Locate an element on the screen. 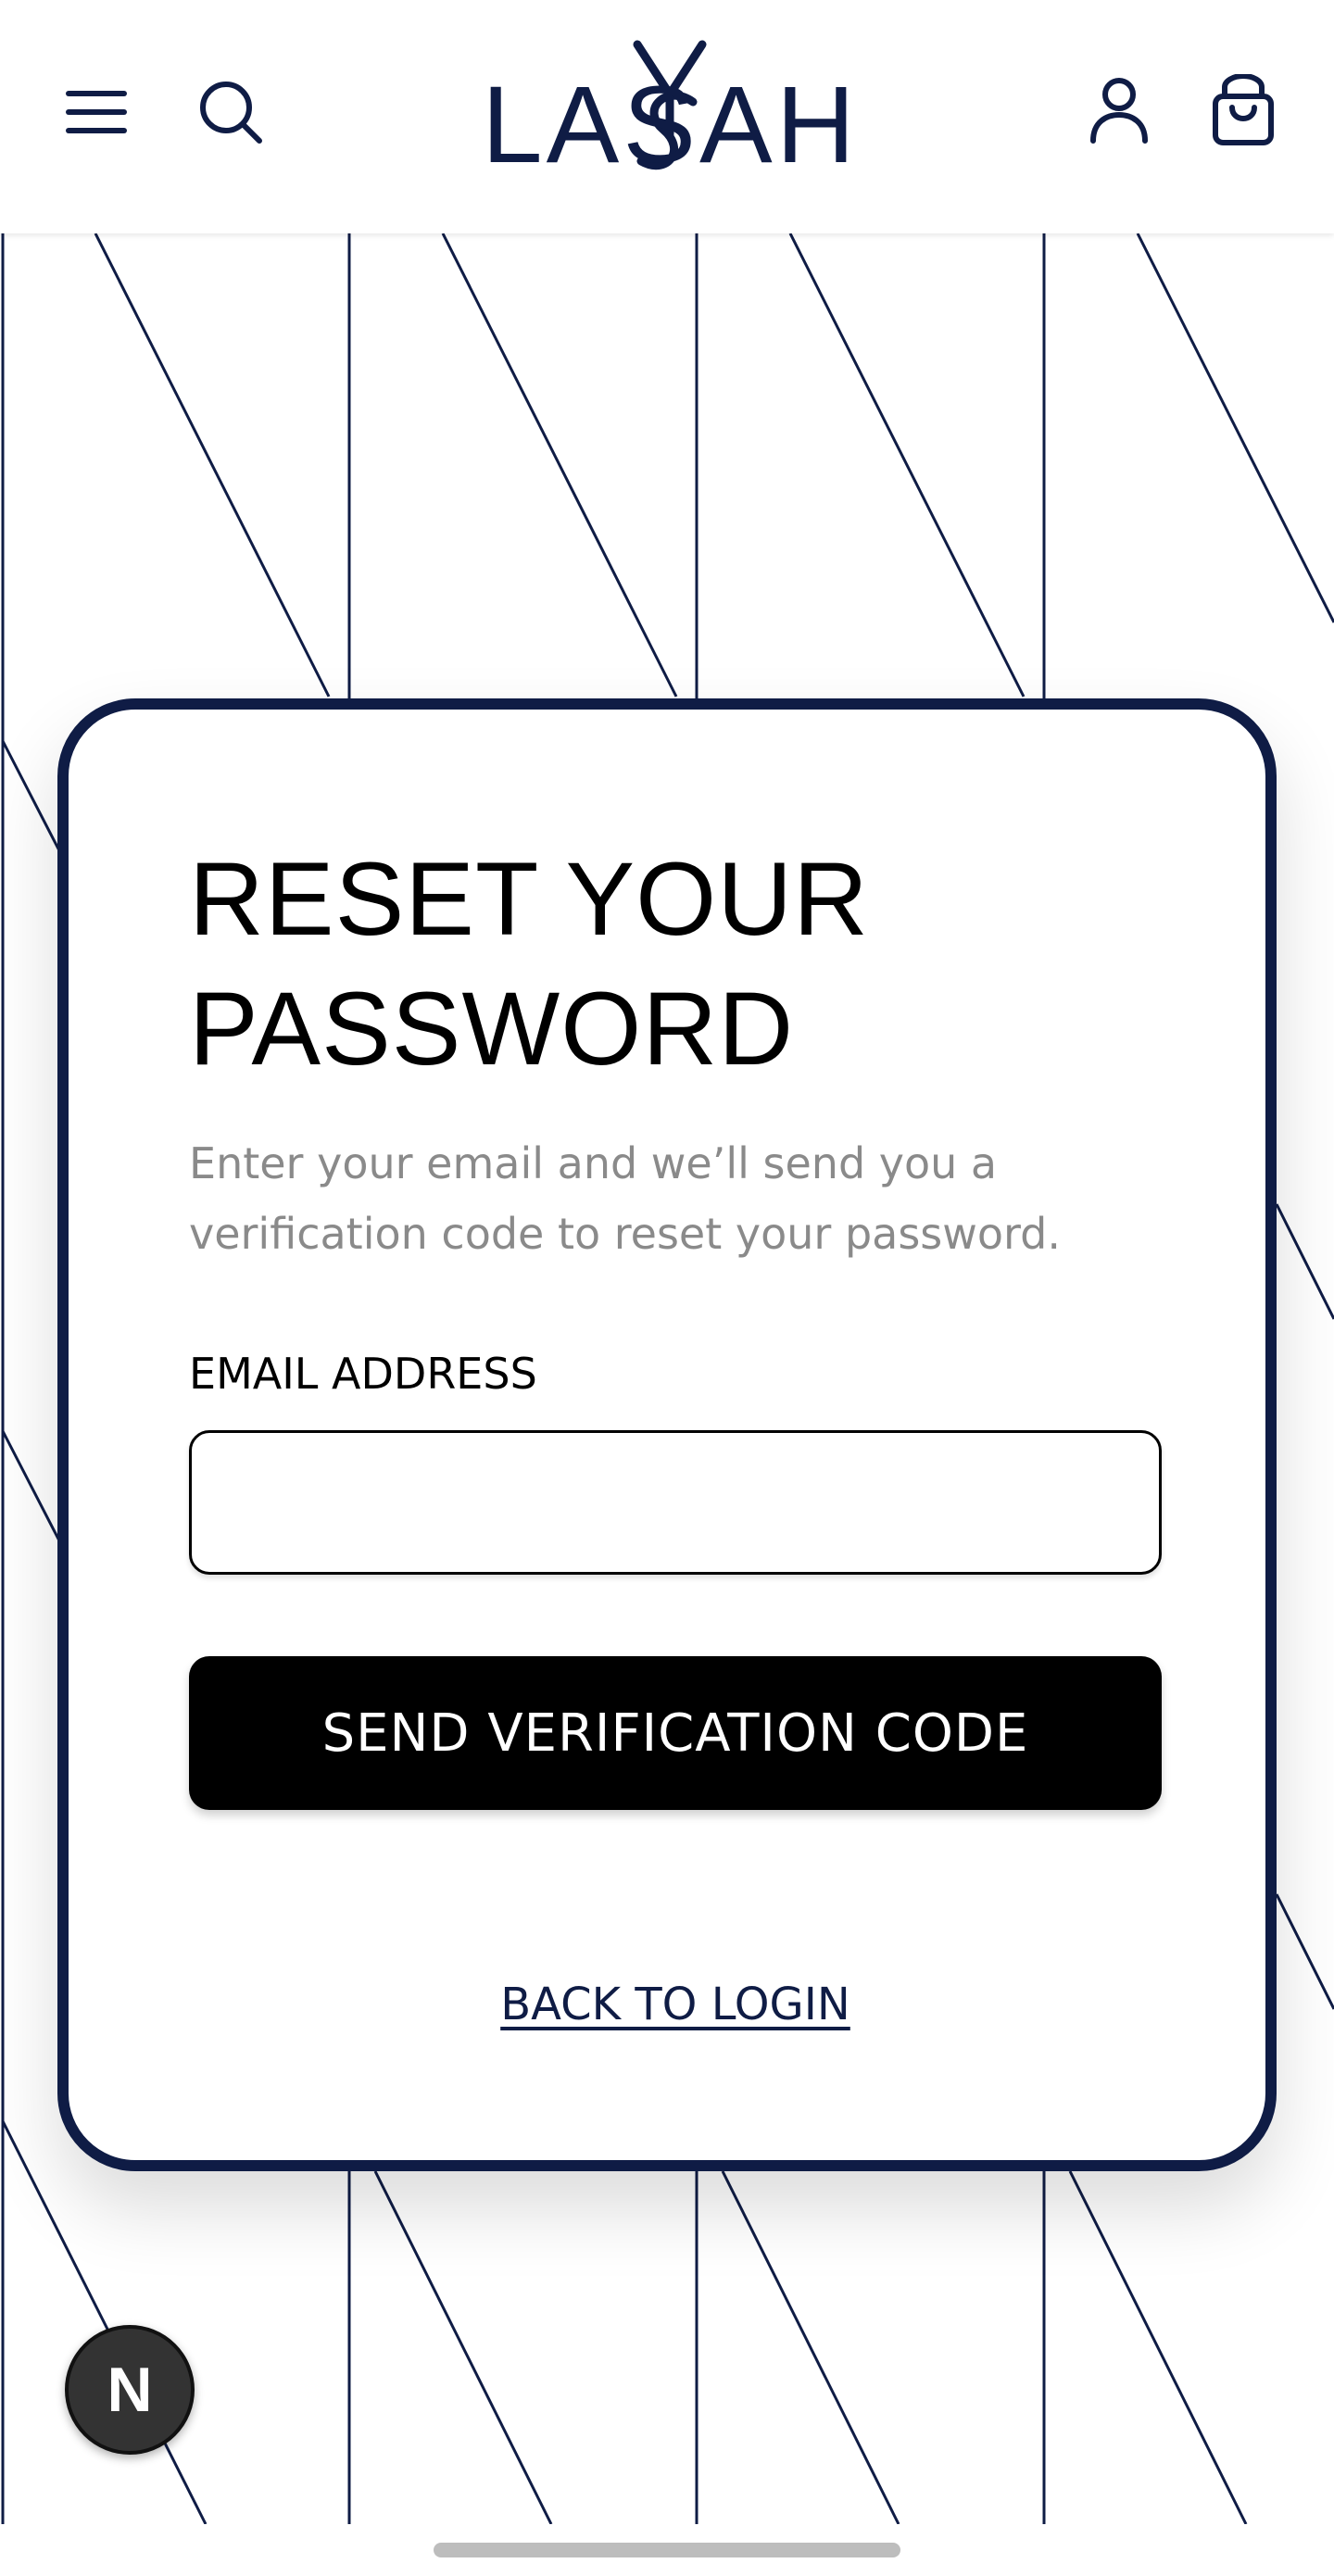  search-button is located at coordinates (231, 112).